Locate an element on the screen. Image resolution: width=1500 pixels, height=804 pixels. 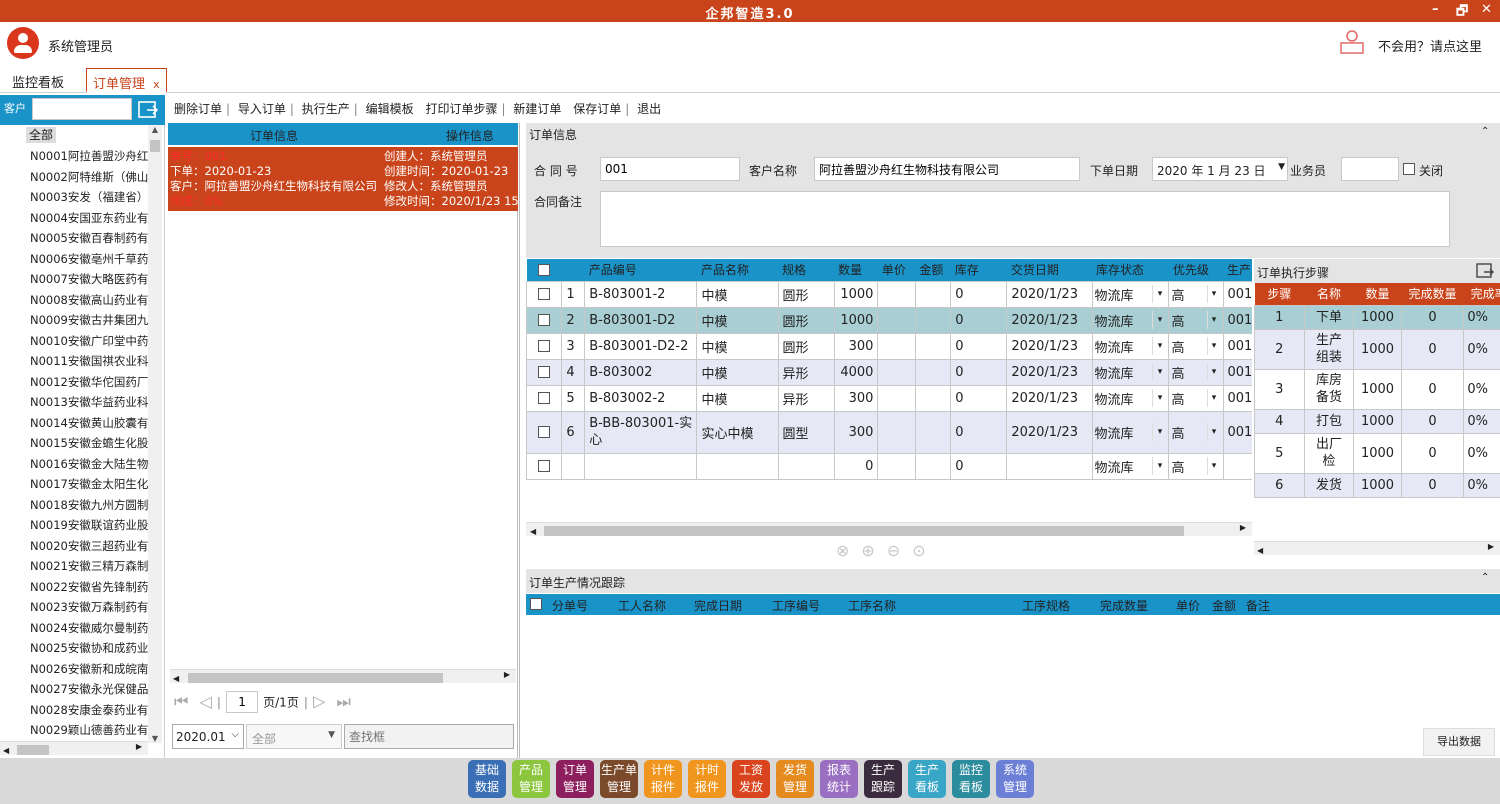
execute-production-button: 执行生产 is located at coordinates (326, 108).